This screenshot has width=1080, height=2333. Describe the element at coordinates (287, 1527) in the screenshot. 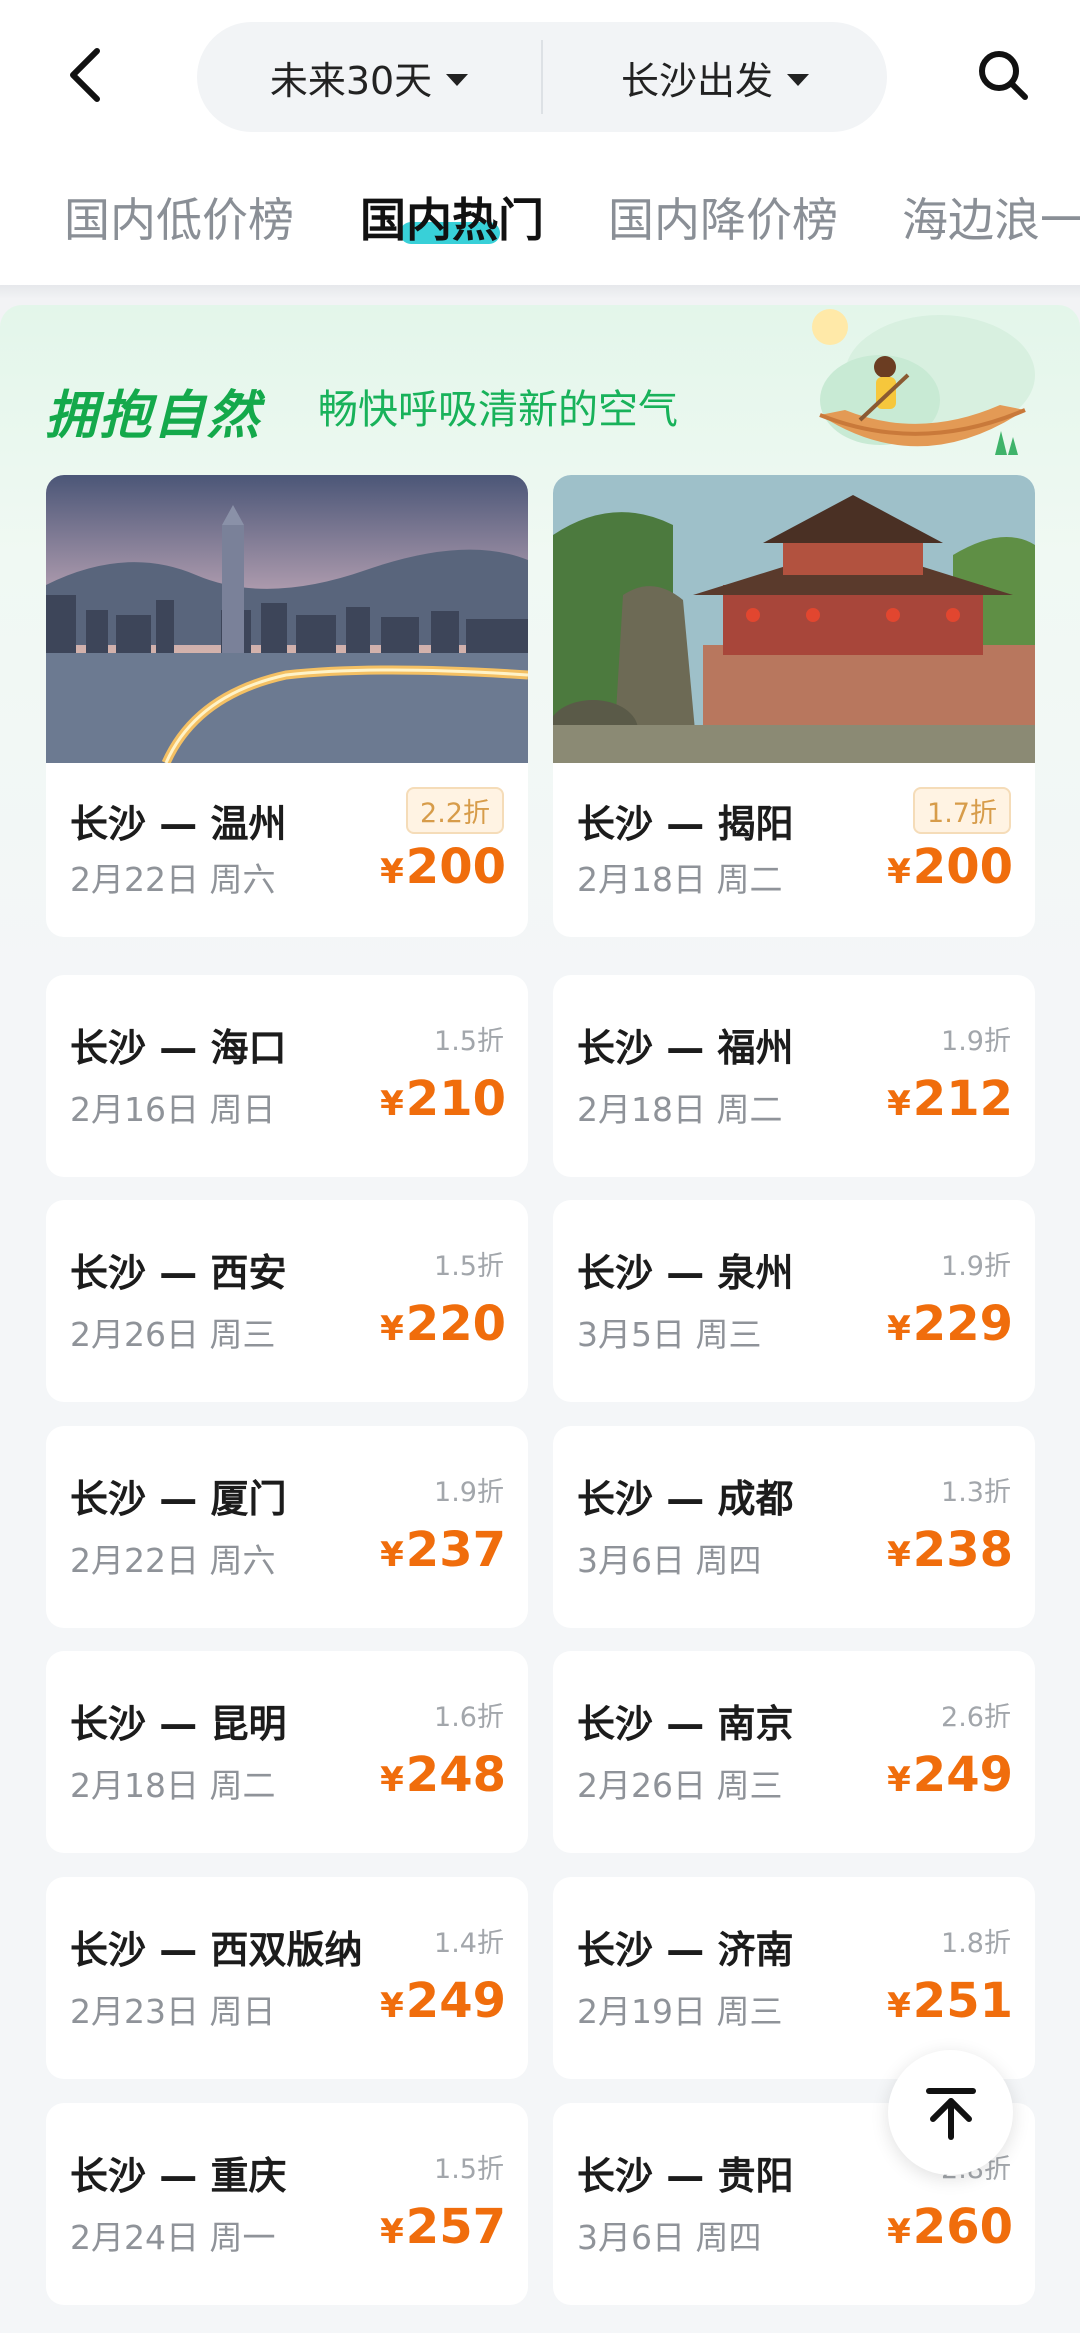

I see `flight-card: 长沙 — 厦门 1.9折 2月22日 周六 ¥237` at that location.